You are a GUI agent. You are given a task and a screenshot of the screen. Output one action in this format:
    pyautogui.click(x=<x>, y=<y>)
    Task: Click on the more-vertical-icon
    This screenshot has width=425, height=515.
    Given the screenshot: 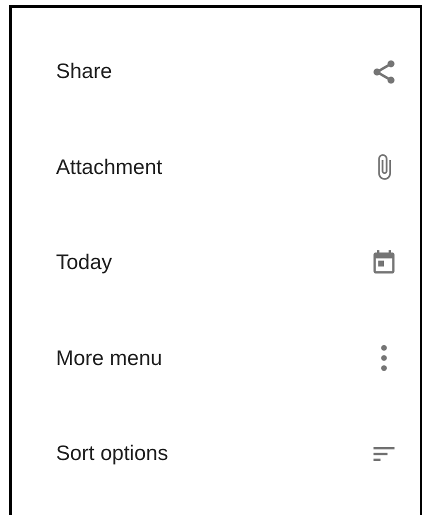 What is the action you would take?
    pyautogui.click(x=384, y=358)
    